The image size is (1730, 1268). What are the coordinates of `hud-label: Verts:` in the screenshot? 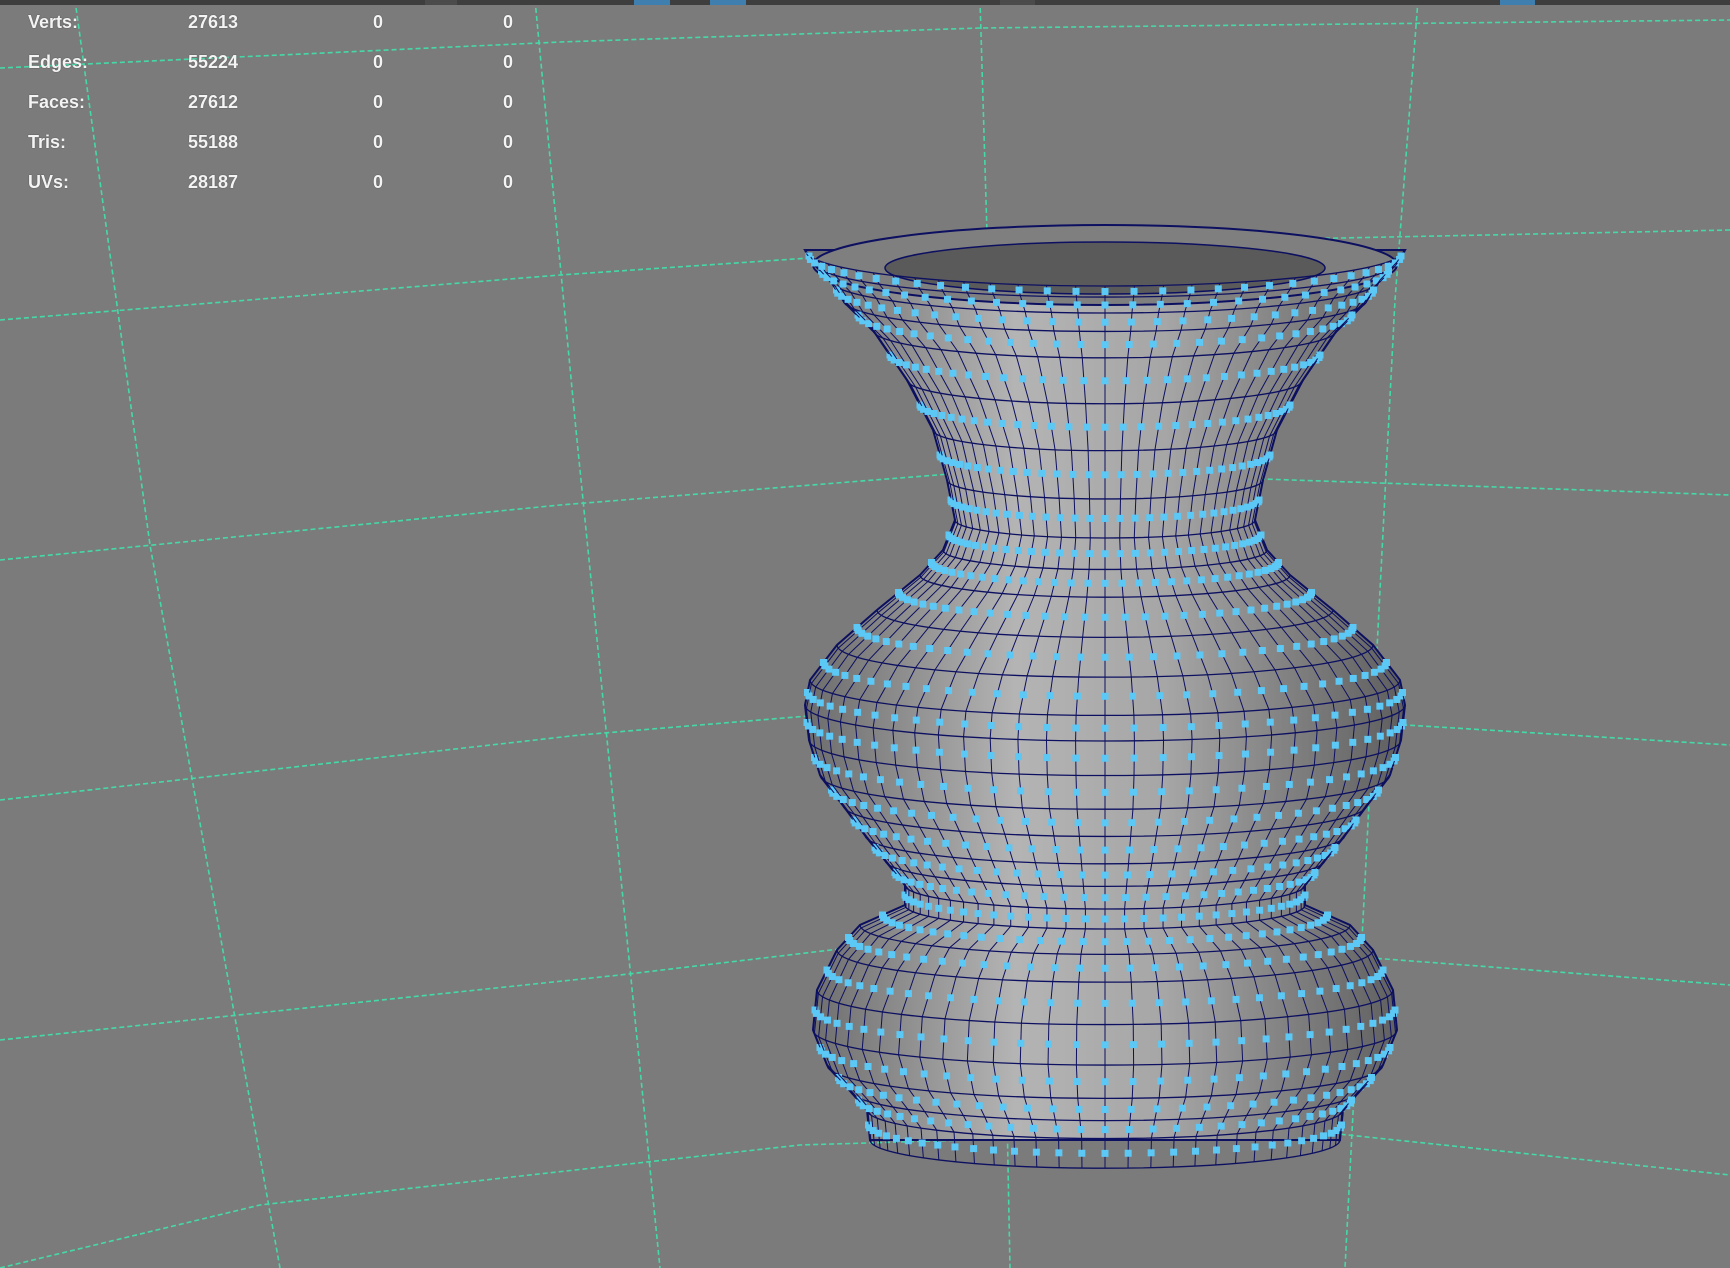 It's located at (53, 22).